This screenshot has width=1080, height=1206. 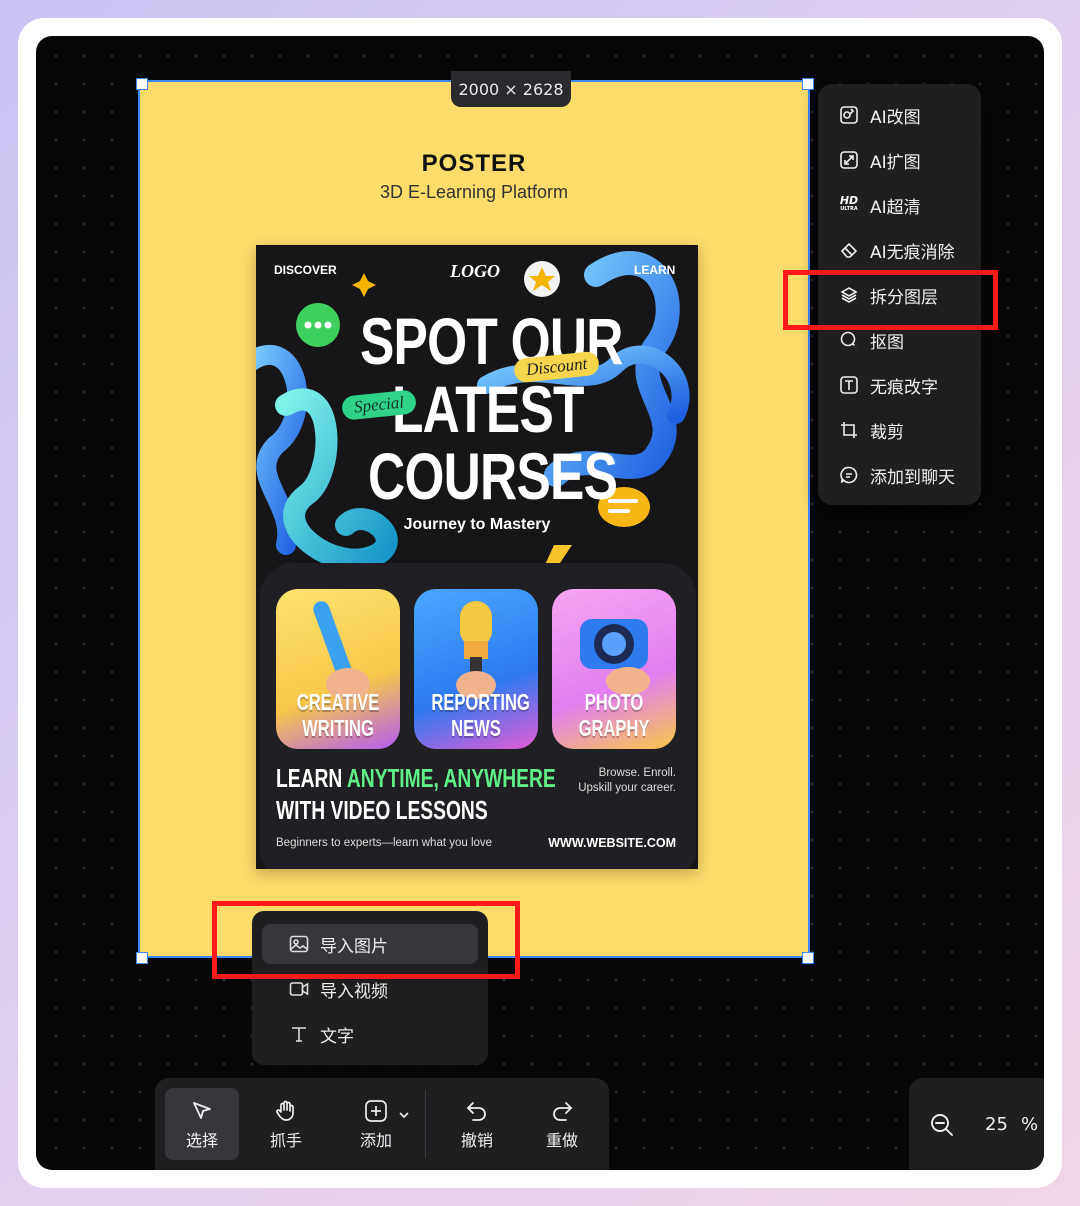 What do you see at coordinates (996, 1124) in the screenshot?
I see `zoom-value: 25` at bounding box center [996, 1124].